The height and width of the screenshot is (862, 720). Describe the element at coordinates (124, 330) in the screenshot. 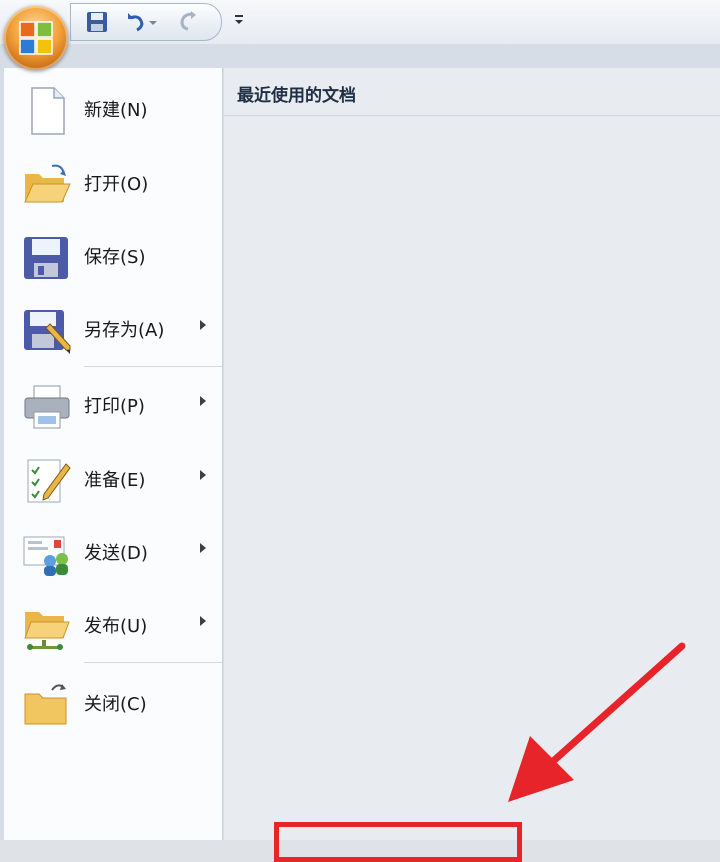

I see `menu-item-label: 另存为(A)` at that location.